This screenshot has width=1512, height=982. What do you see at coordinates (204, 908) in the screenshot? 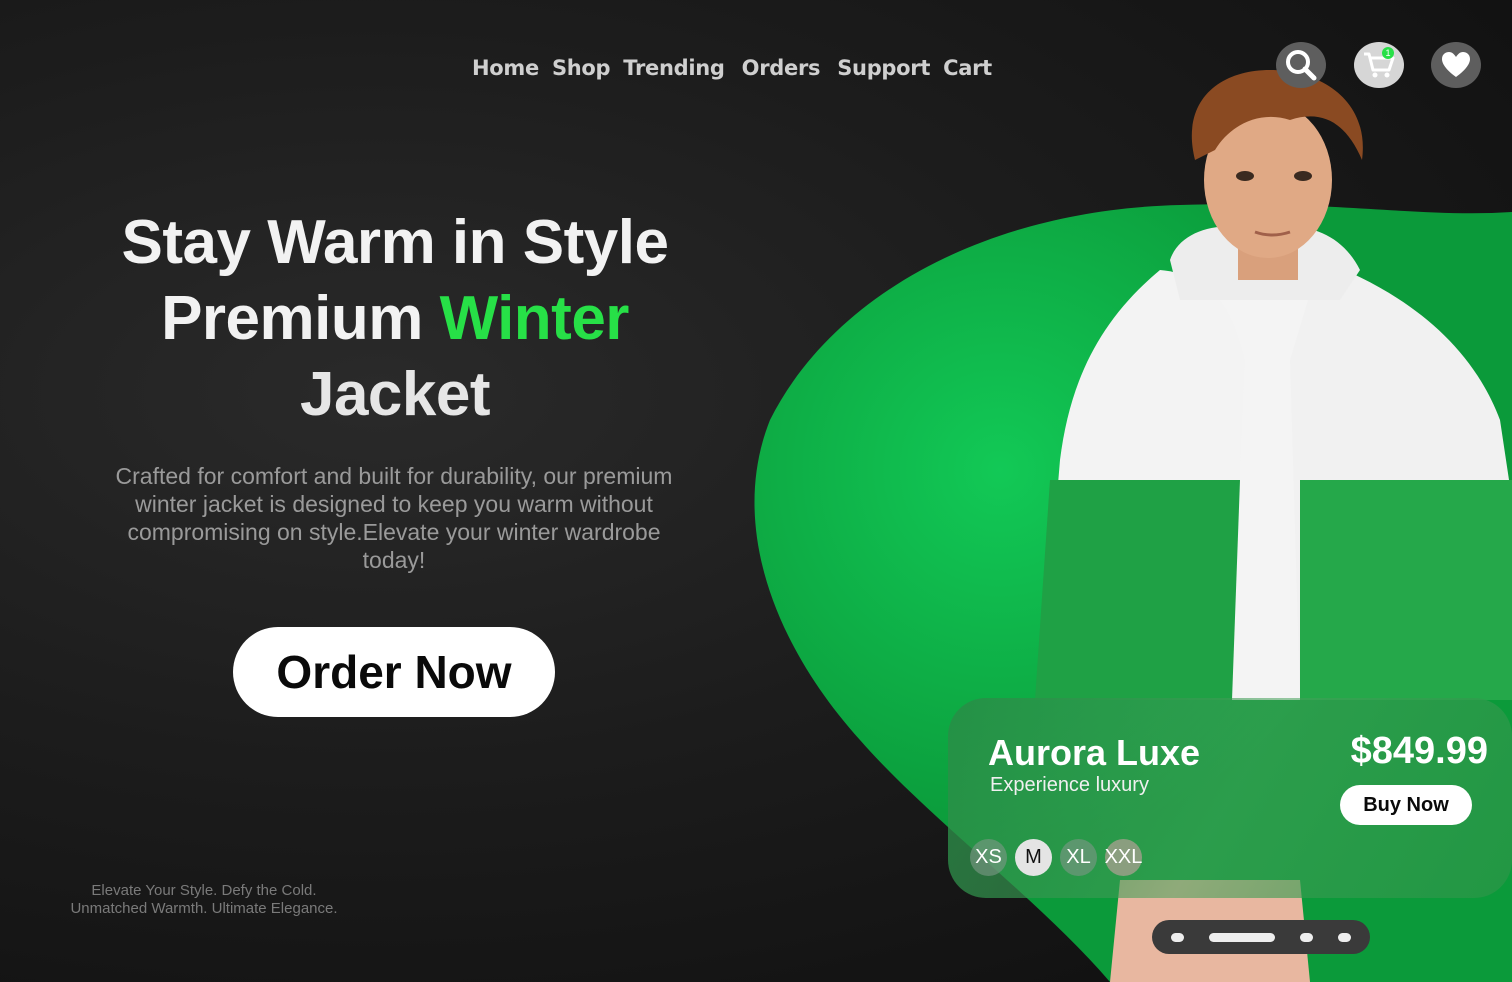
I see `tagline-line-2: Unmatched Warmth. Ultimate Elegance.` at bounding box center [204, 908].